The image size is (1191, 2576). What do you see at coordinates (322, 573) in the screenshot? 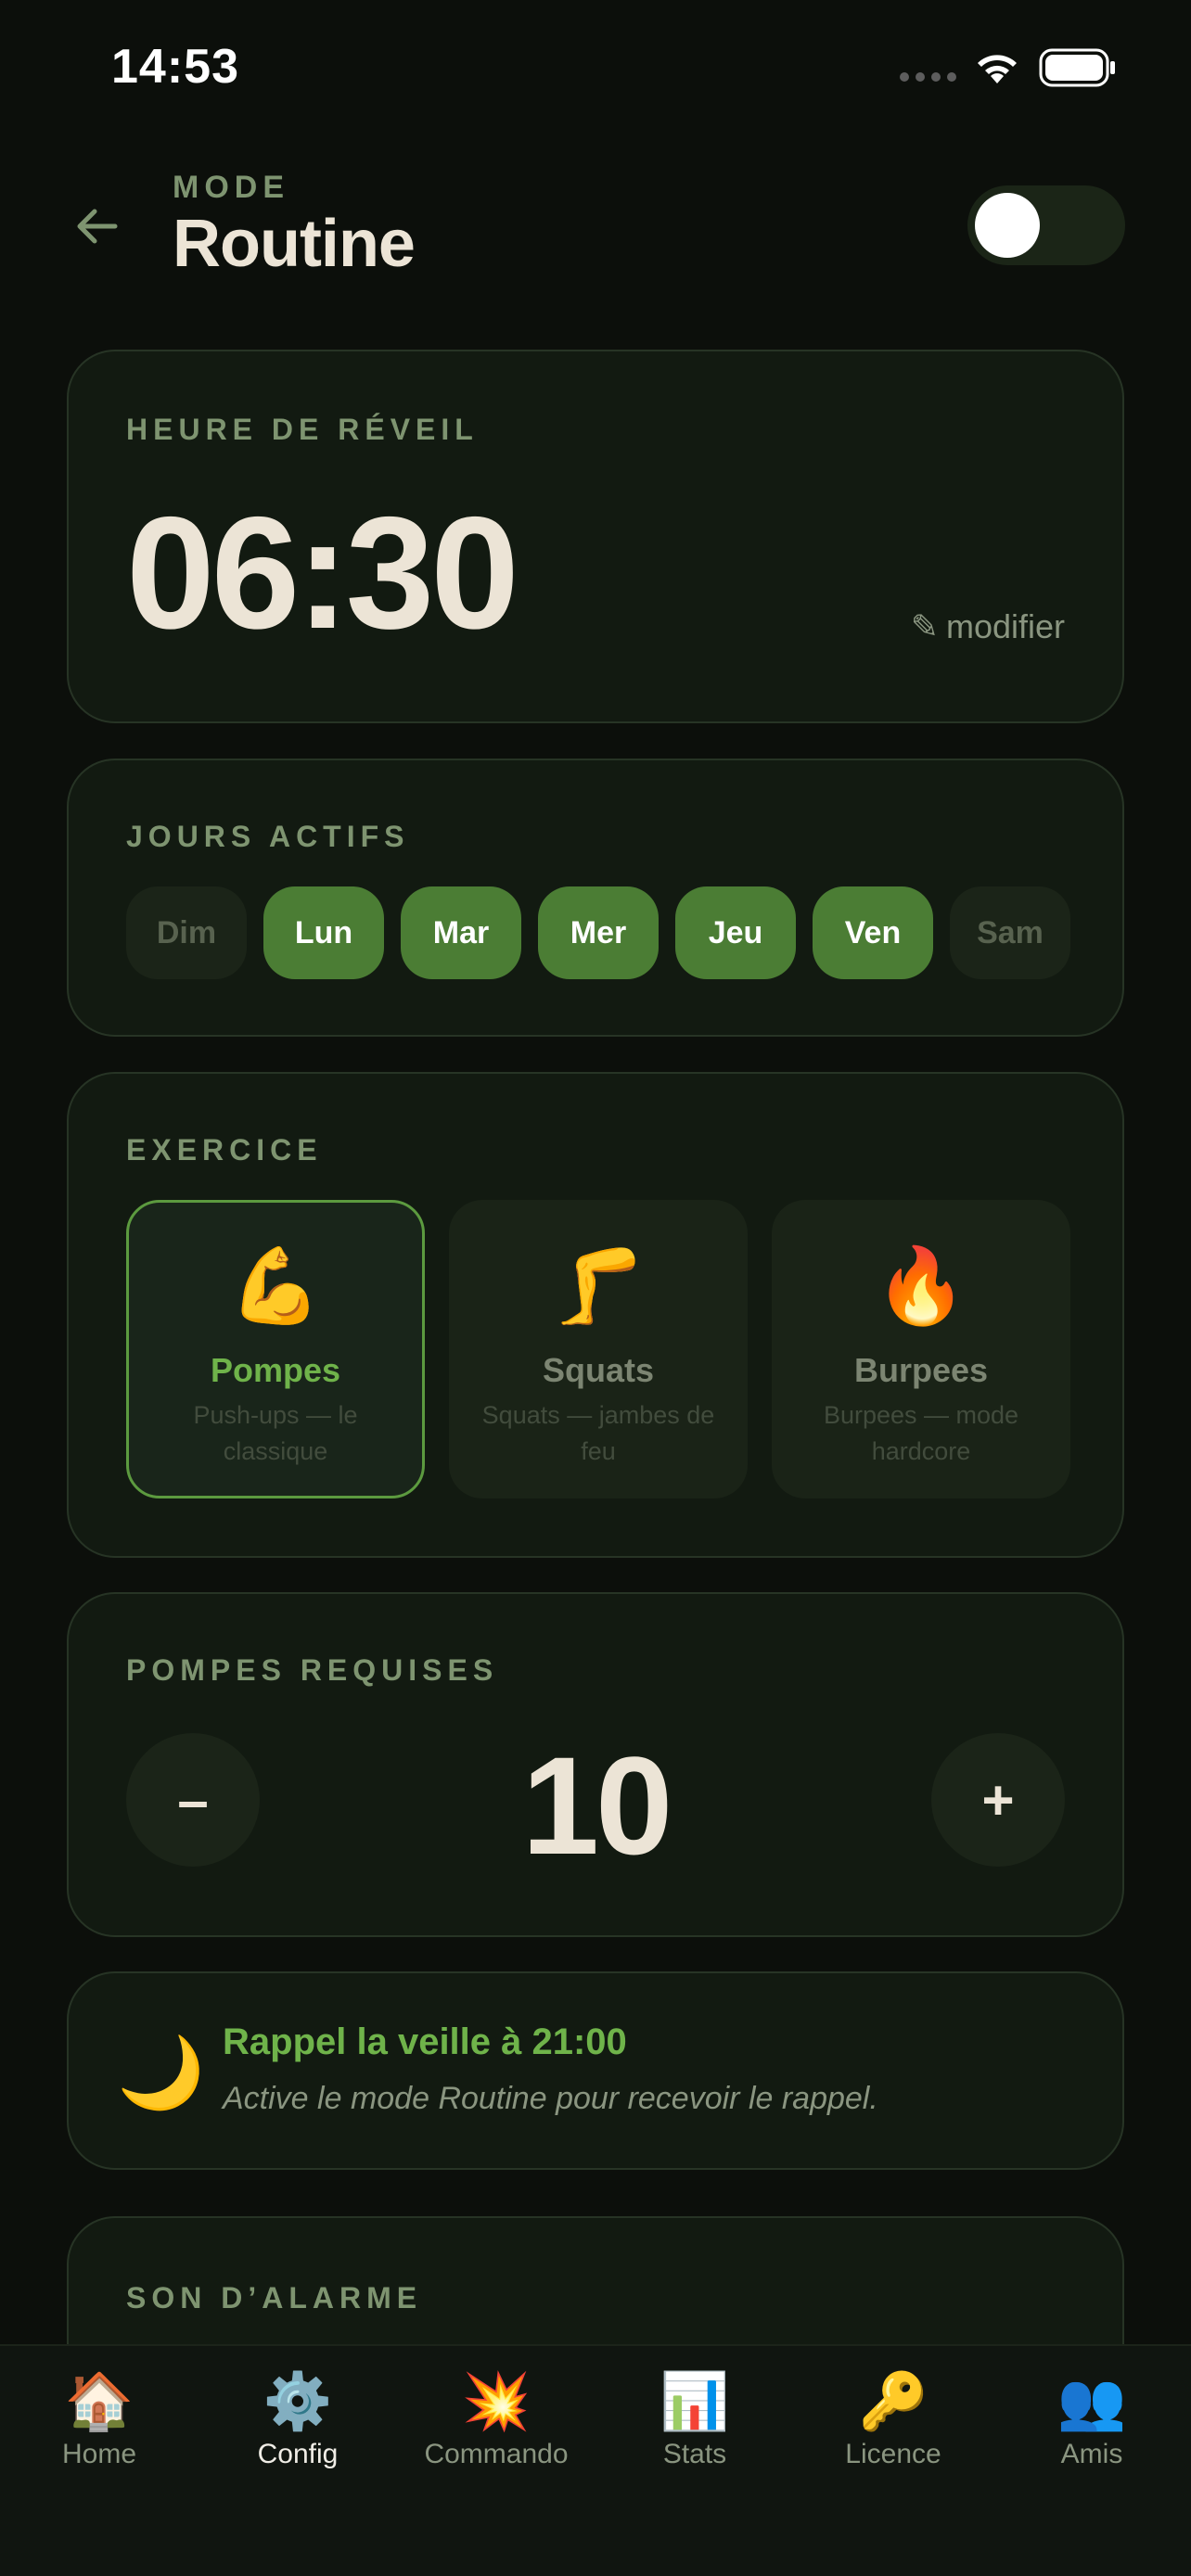
I see `wake-time-value: 06:30` at bounding box center [322, 573].